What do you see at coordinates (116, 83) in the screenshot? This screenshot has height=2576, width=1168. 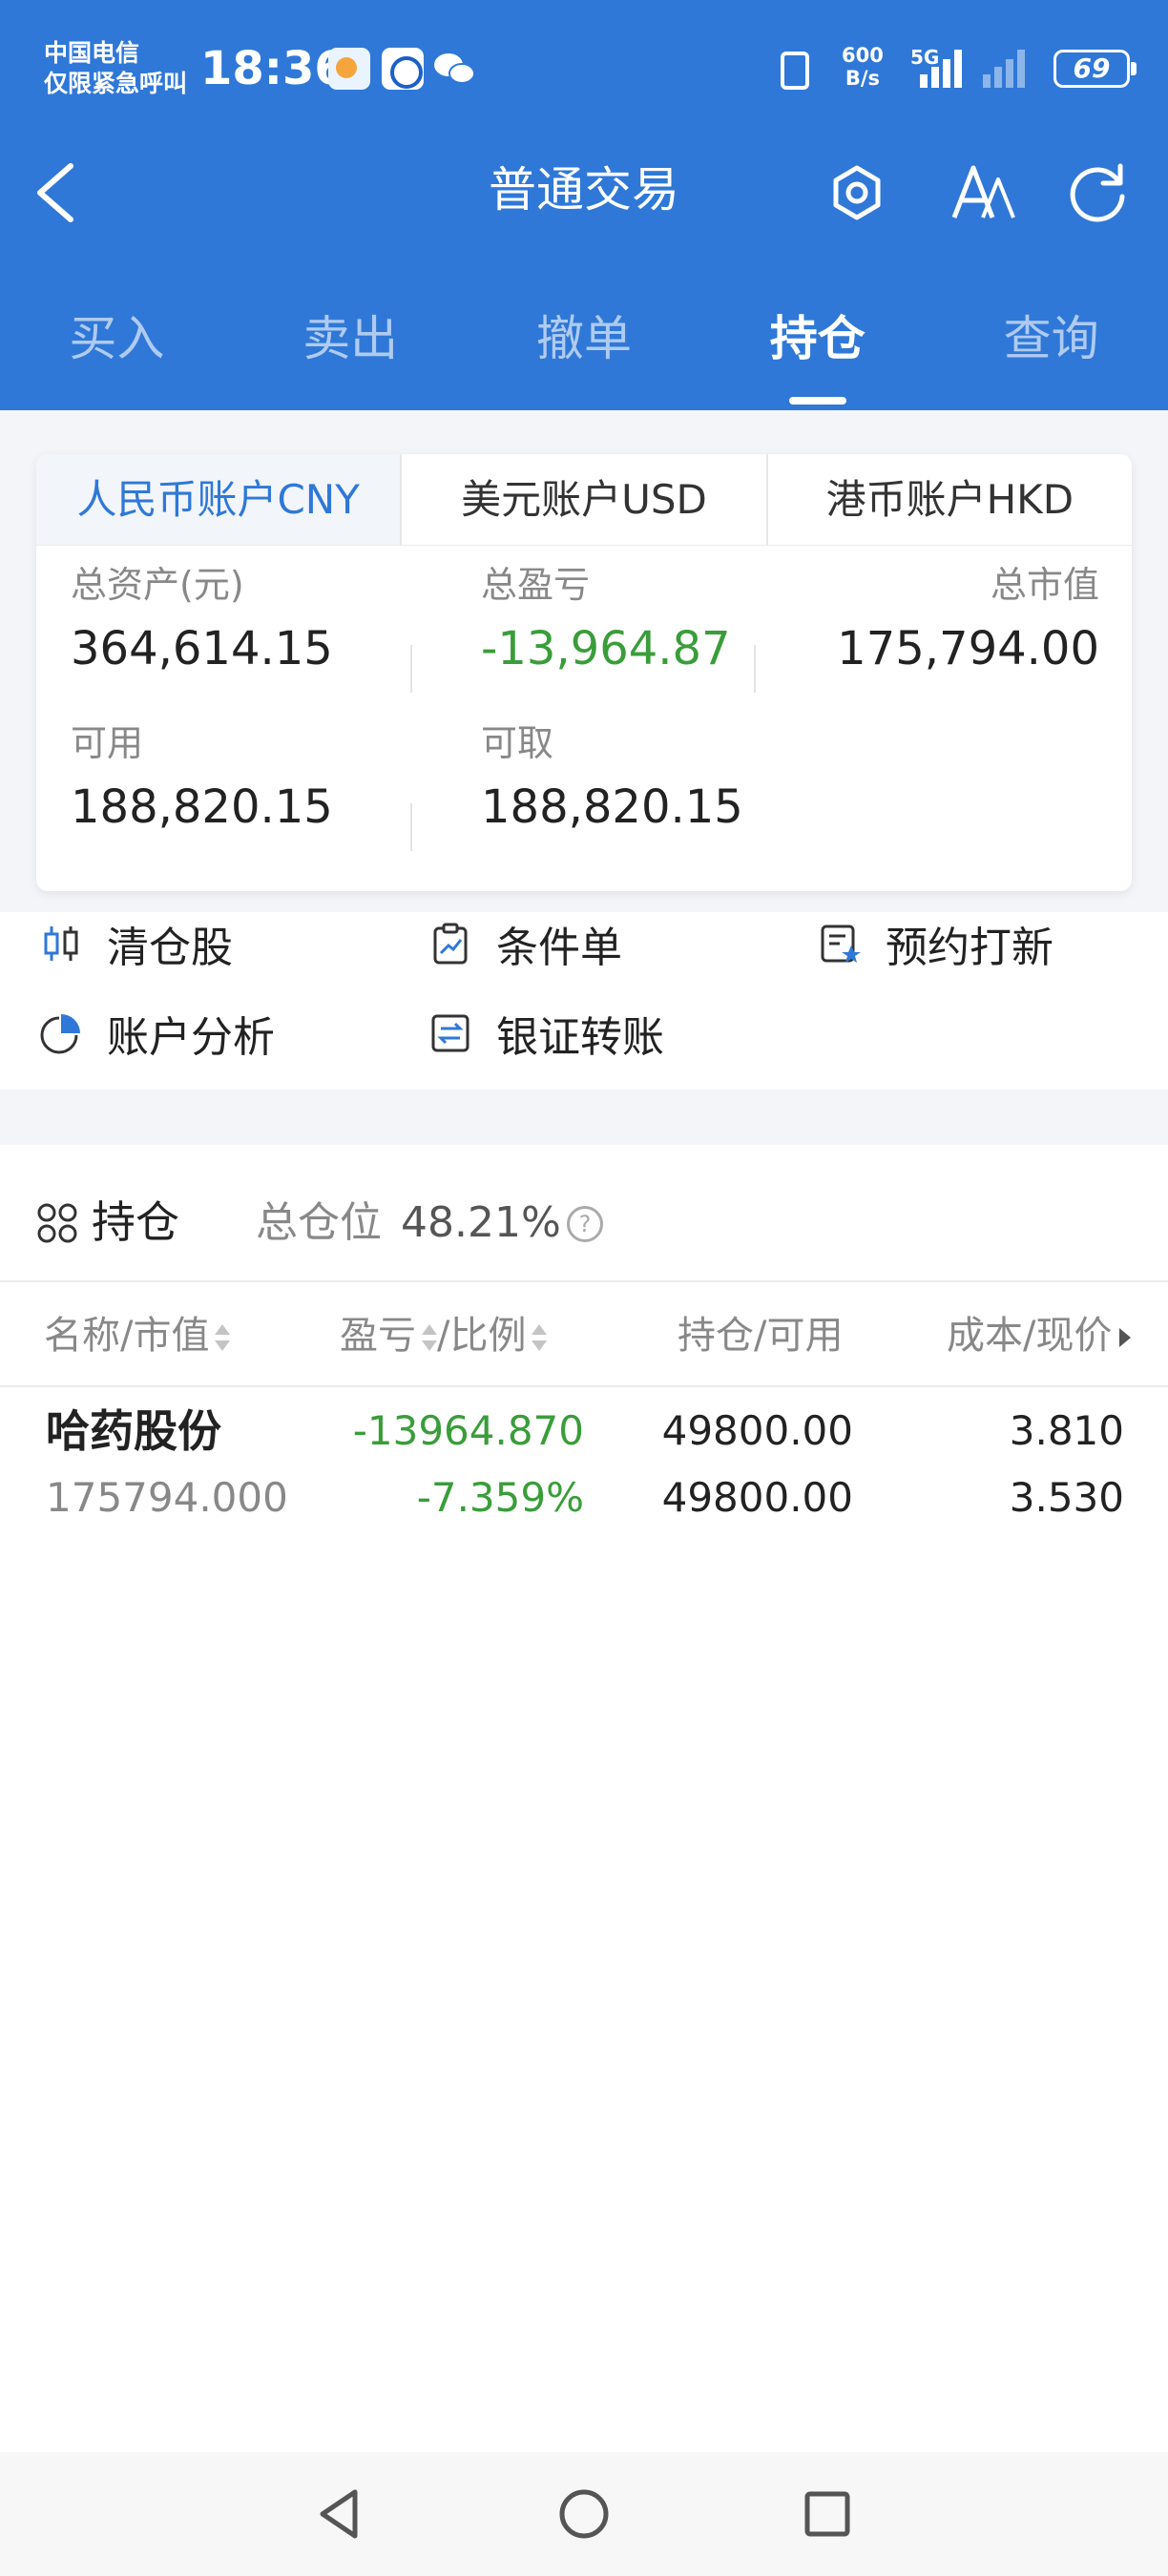 I see `carrier-status: 仅限紧急呼叫` at bounding box center [116, 83].